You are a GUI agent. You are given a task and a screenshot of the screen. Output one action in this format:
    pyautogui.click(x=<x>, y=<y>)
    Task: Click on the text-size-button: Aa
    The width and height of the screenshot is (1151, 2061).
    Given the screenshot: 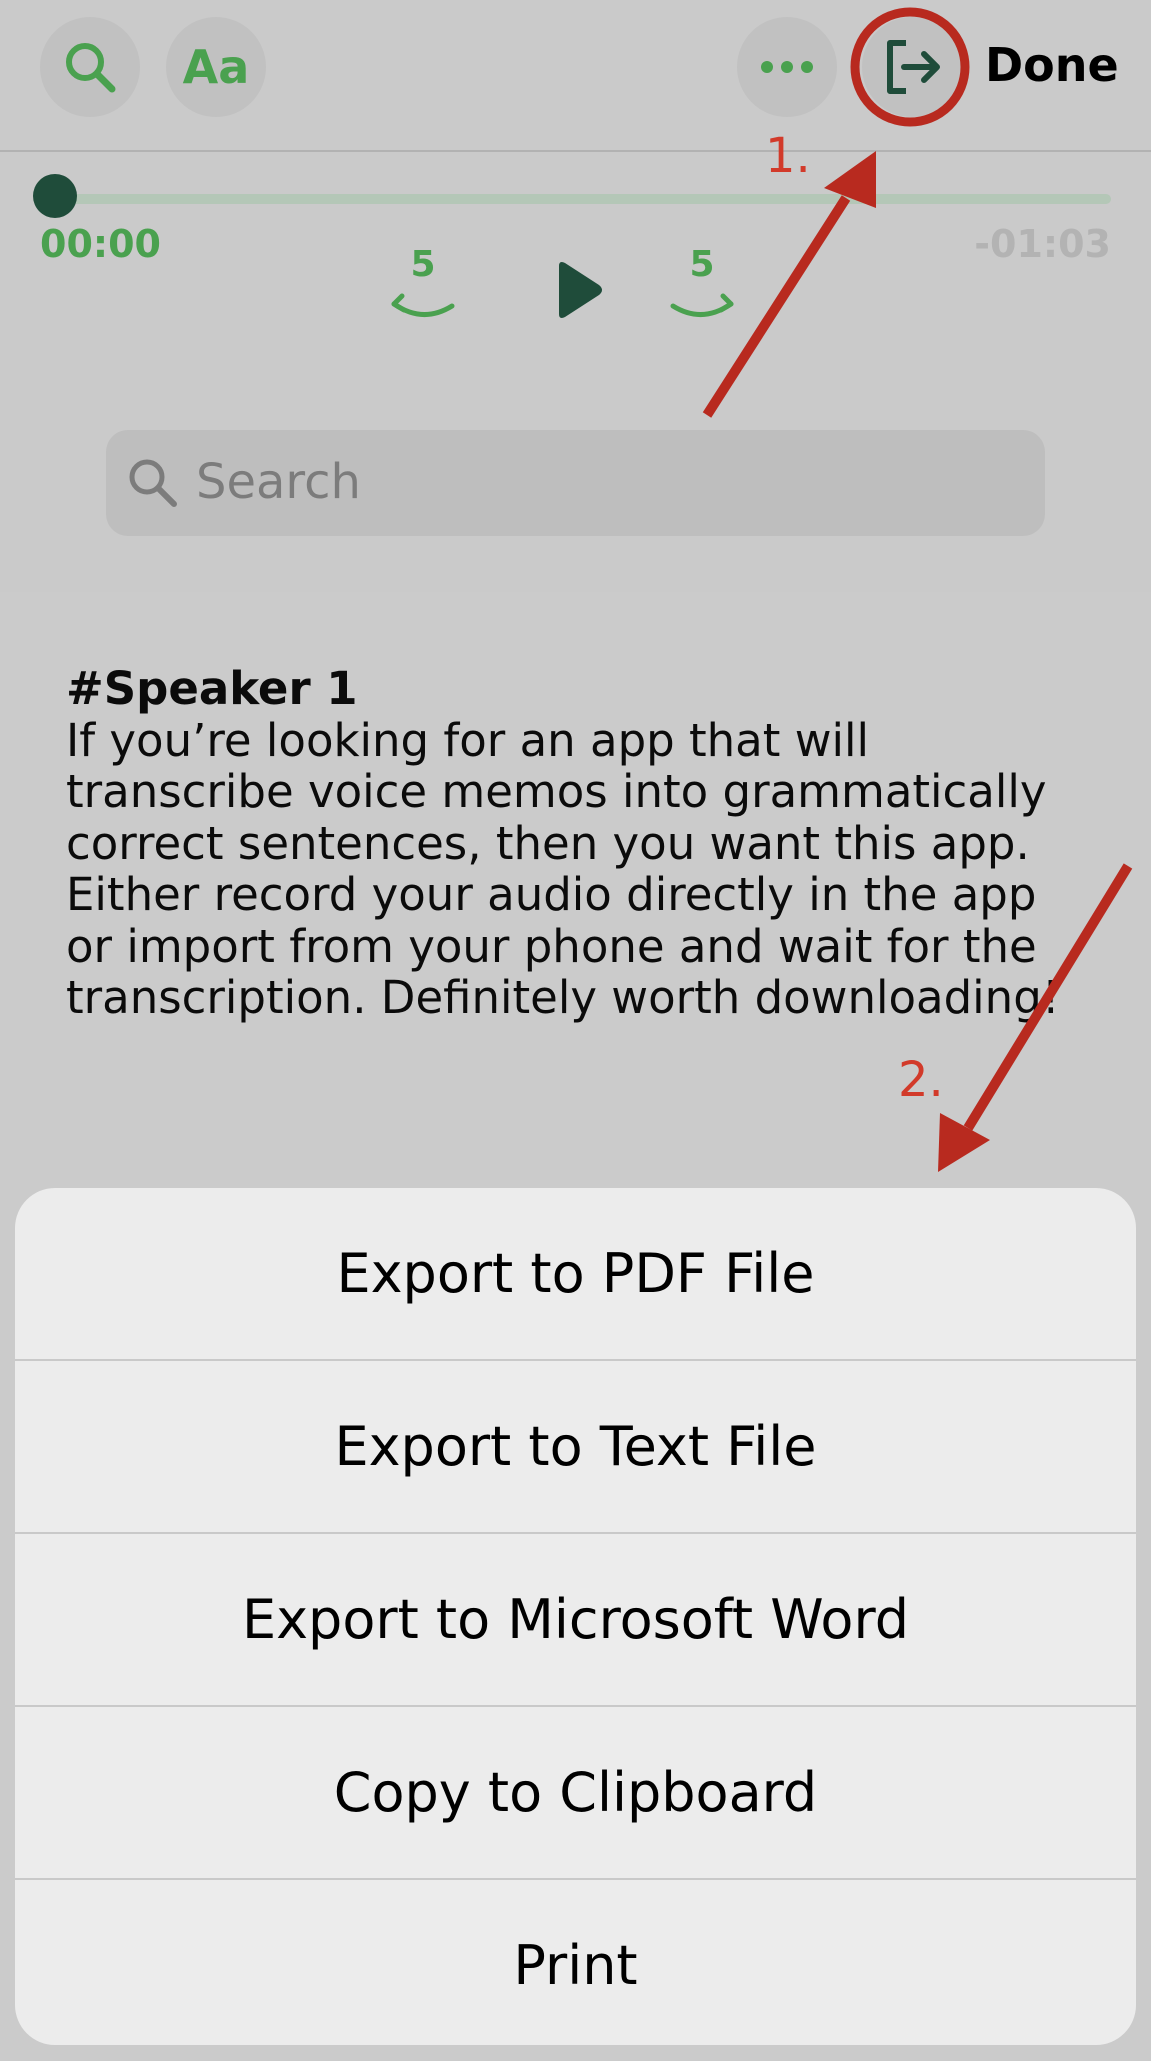 What is the action you would take?
    pyautogui.click(x=216, y=67)
    